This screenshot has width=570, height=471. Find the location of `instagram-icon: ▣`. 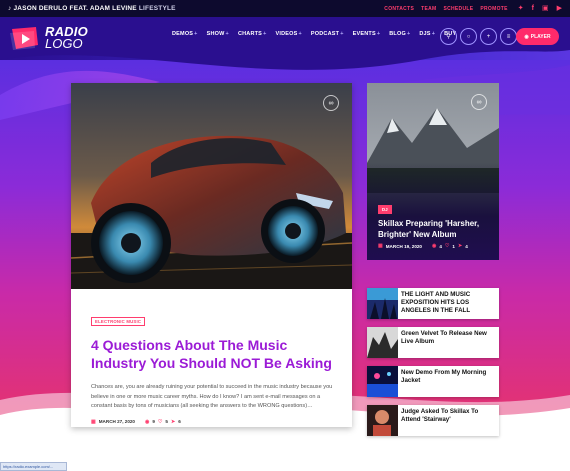

instagram-icon: ▣ is located at coordinates (545, 8).